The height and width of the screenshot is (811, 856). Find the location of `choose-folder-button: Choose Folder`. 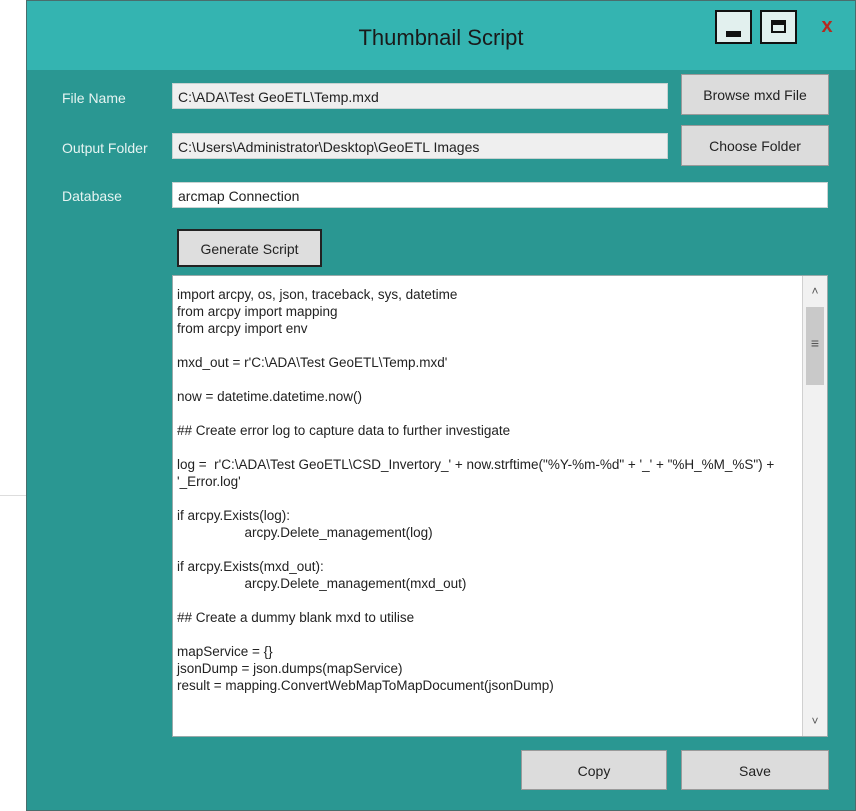

choose-folder-button: Choose Folder is located at coordinates (755, 145).